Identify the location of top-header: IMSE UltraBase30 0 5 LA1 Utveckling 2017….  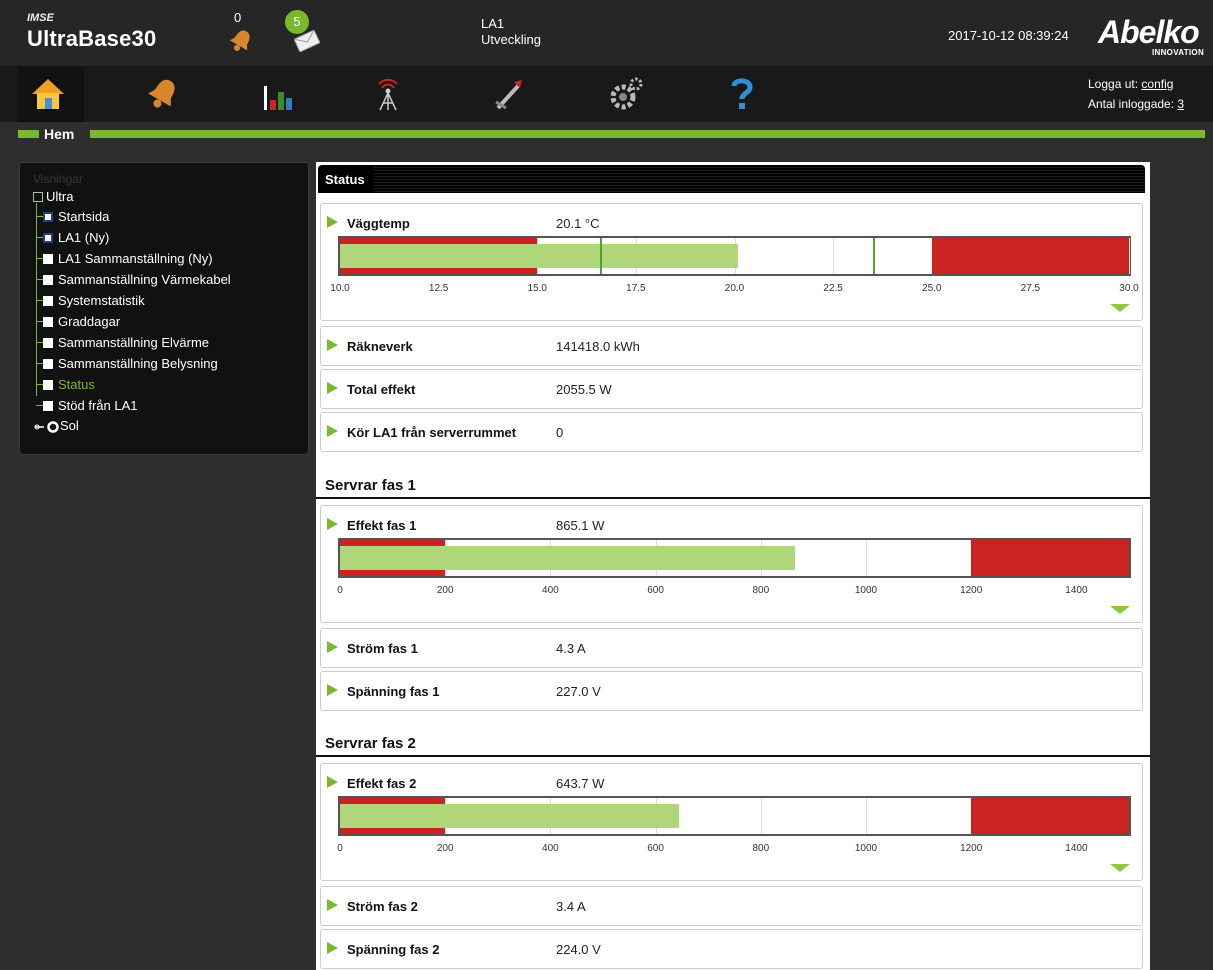
(606, 33).